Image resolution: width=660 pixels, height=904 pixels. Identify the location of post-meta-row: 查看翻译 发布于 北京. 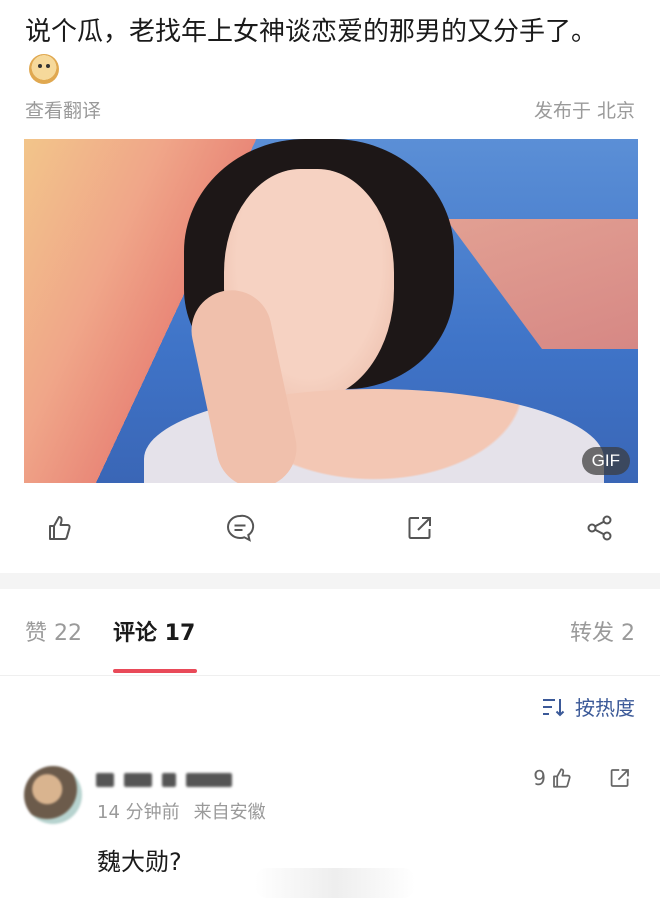
(330, 109).